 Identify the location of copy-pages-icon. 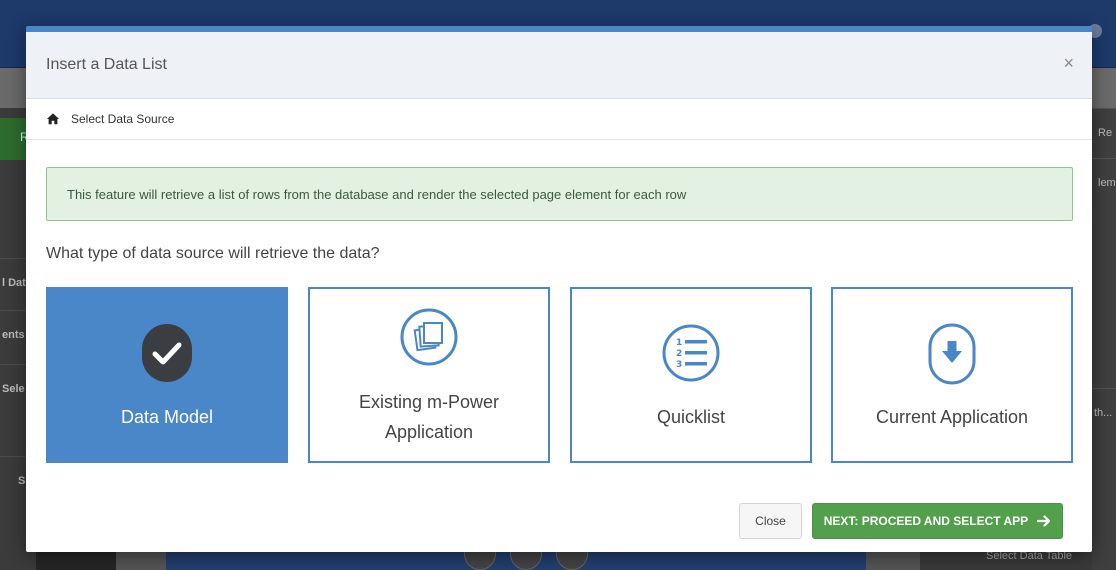
(429, 337).